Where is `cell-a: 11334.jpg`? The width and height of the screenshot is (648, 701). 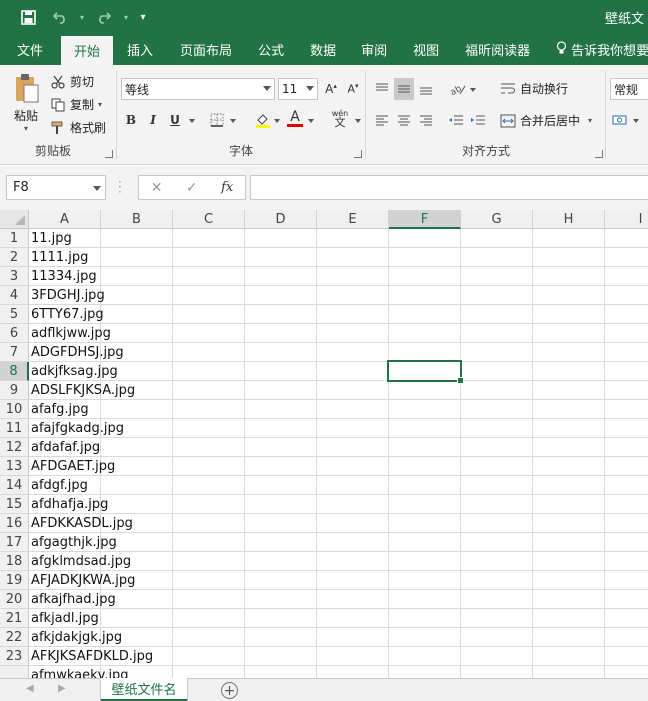 cell-a: 11334.jpg is located at coordinates (64, 276).